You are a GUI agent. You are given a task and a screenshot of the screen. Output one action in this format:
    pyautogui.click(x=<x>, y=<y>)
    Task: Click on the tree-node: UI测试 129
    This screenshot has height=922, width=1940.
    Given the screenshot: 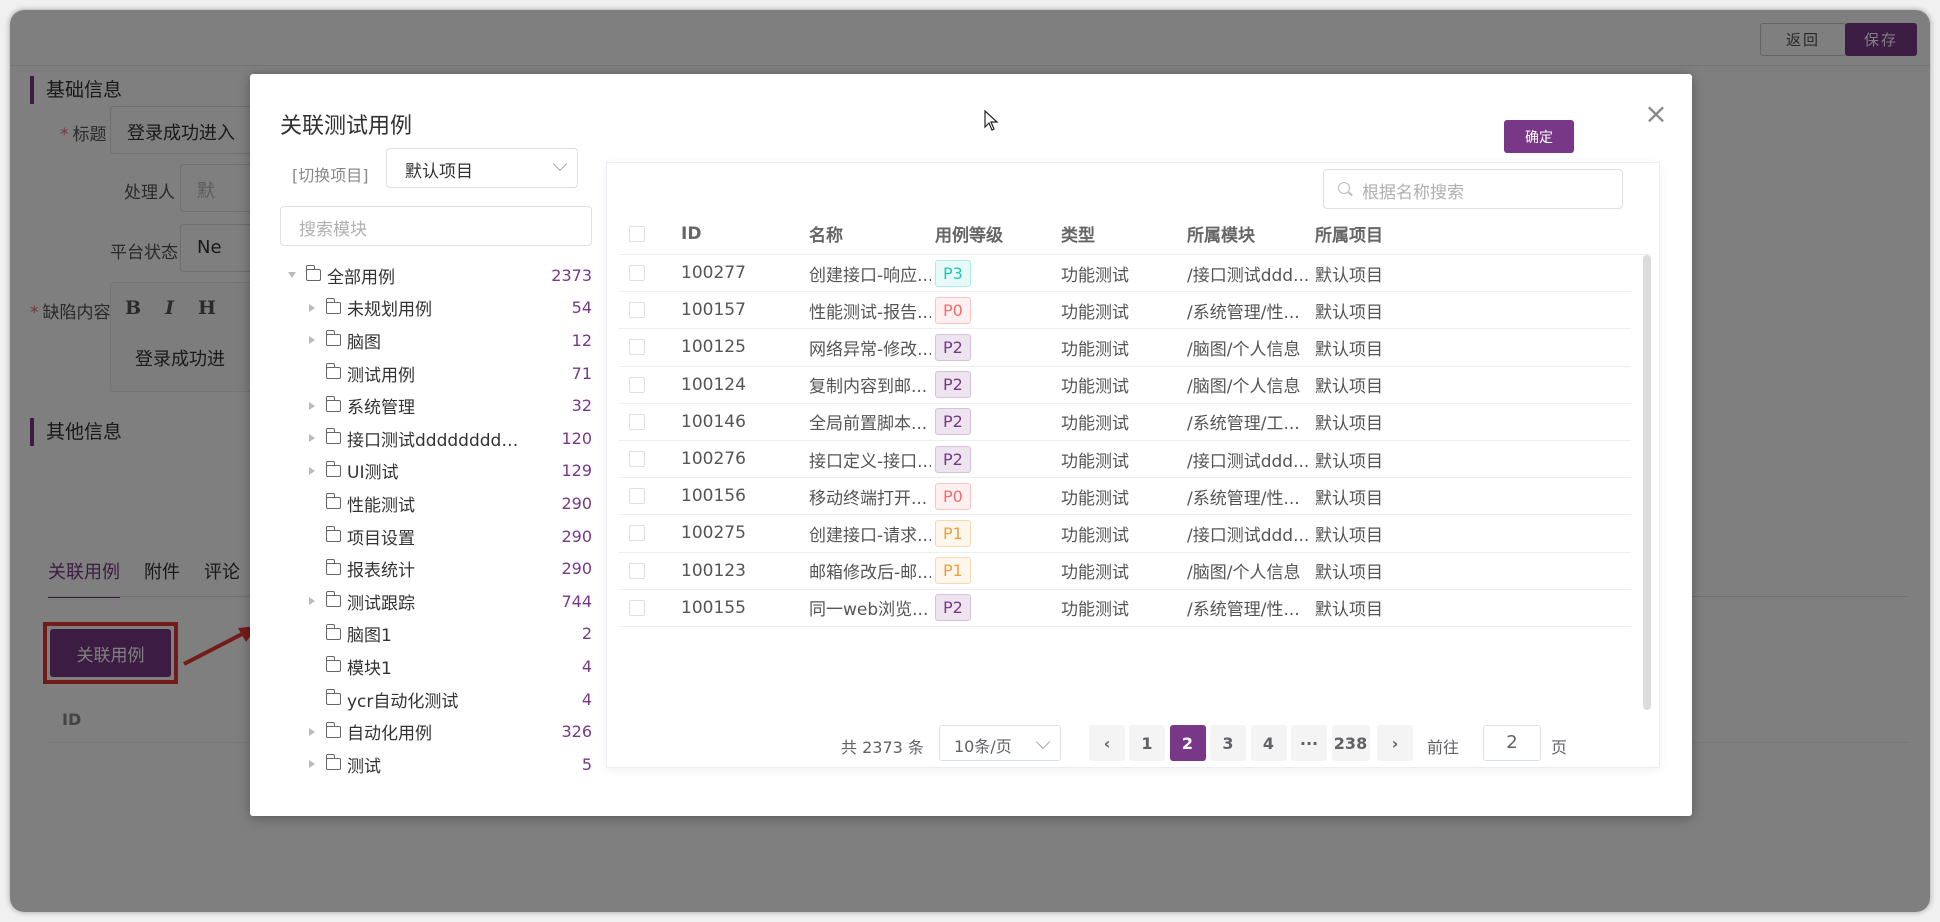 What is the action you would take?
    pyautogui.click(x=436, y=471)
    